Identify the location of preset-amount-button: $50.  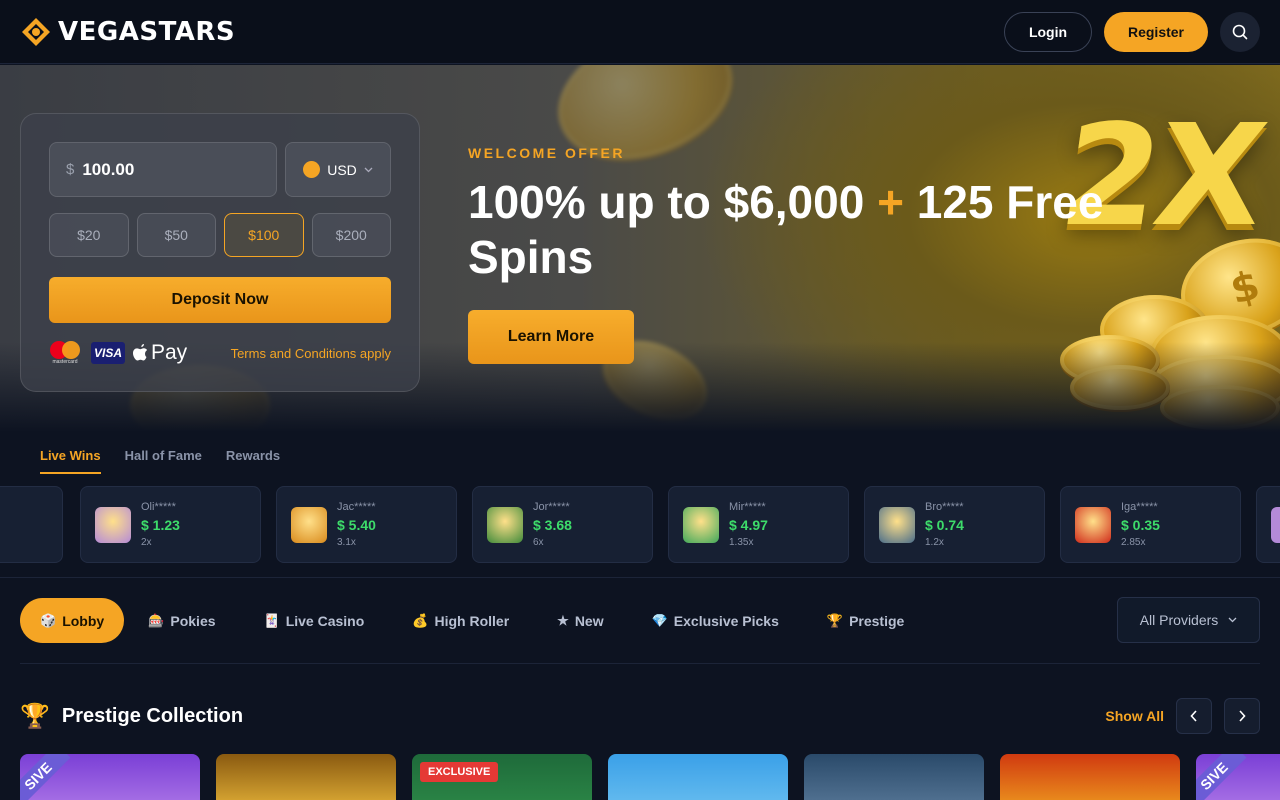
(176, 235).